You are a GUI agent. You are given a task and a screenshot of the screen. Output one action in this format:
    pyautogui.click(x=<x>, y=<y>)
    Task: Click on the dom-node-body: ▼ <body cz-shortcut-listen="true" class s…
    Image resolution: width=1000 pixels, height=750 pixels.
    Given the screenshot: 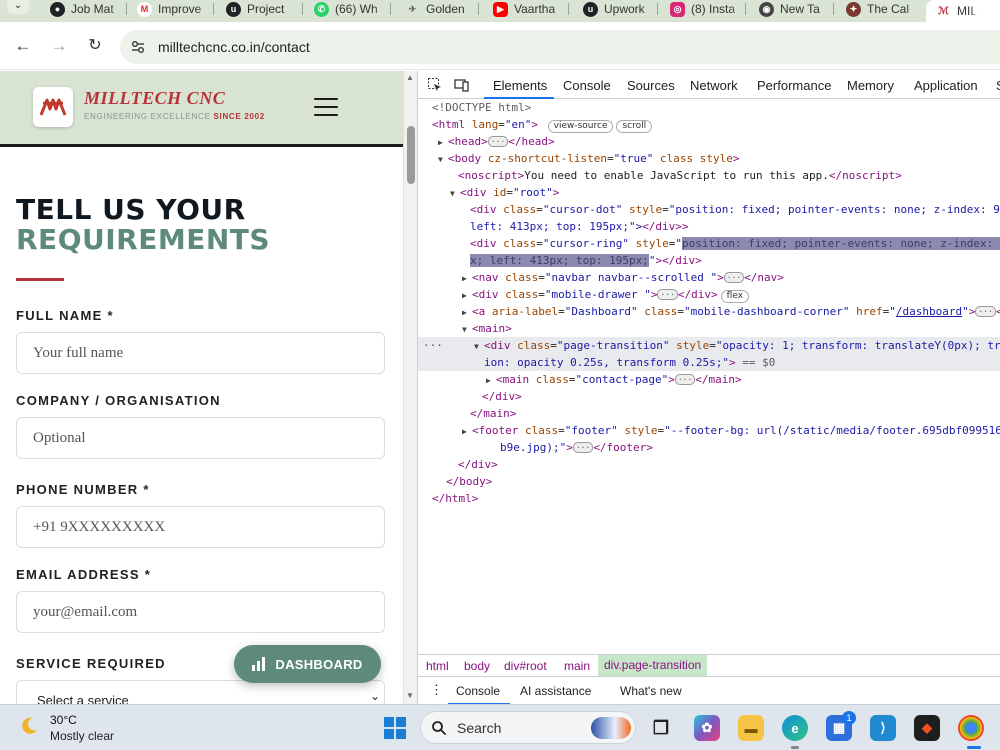 What is the action you would take?
    pyautogui.click(x=709, y=158)
    